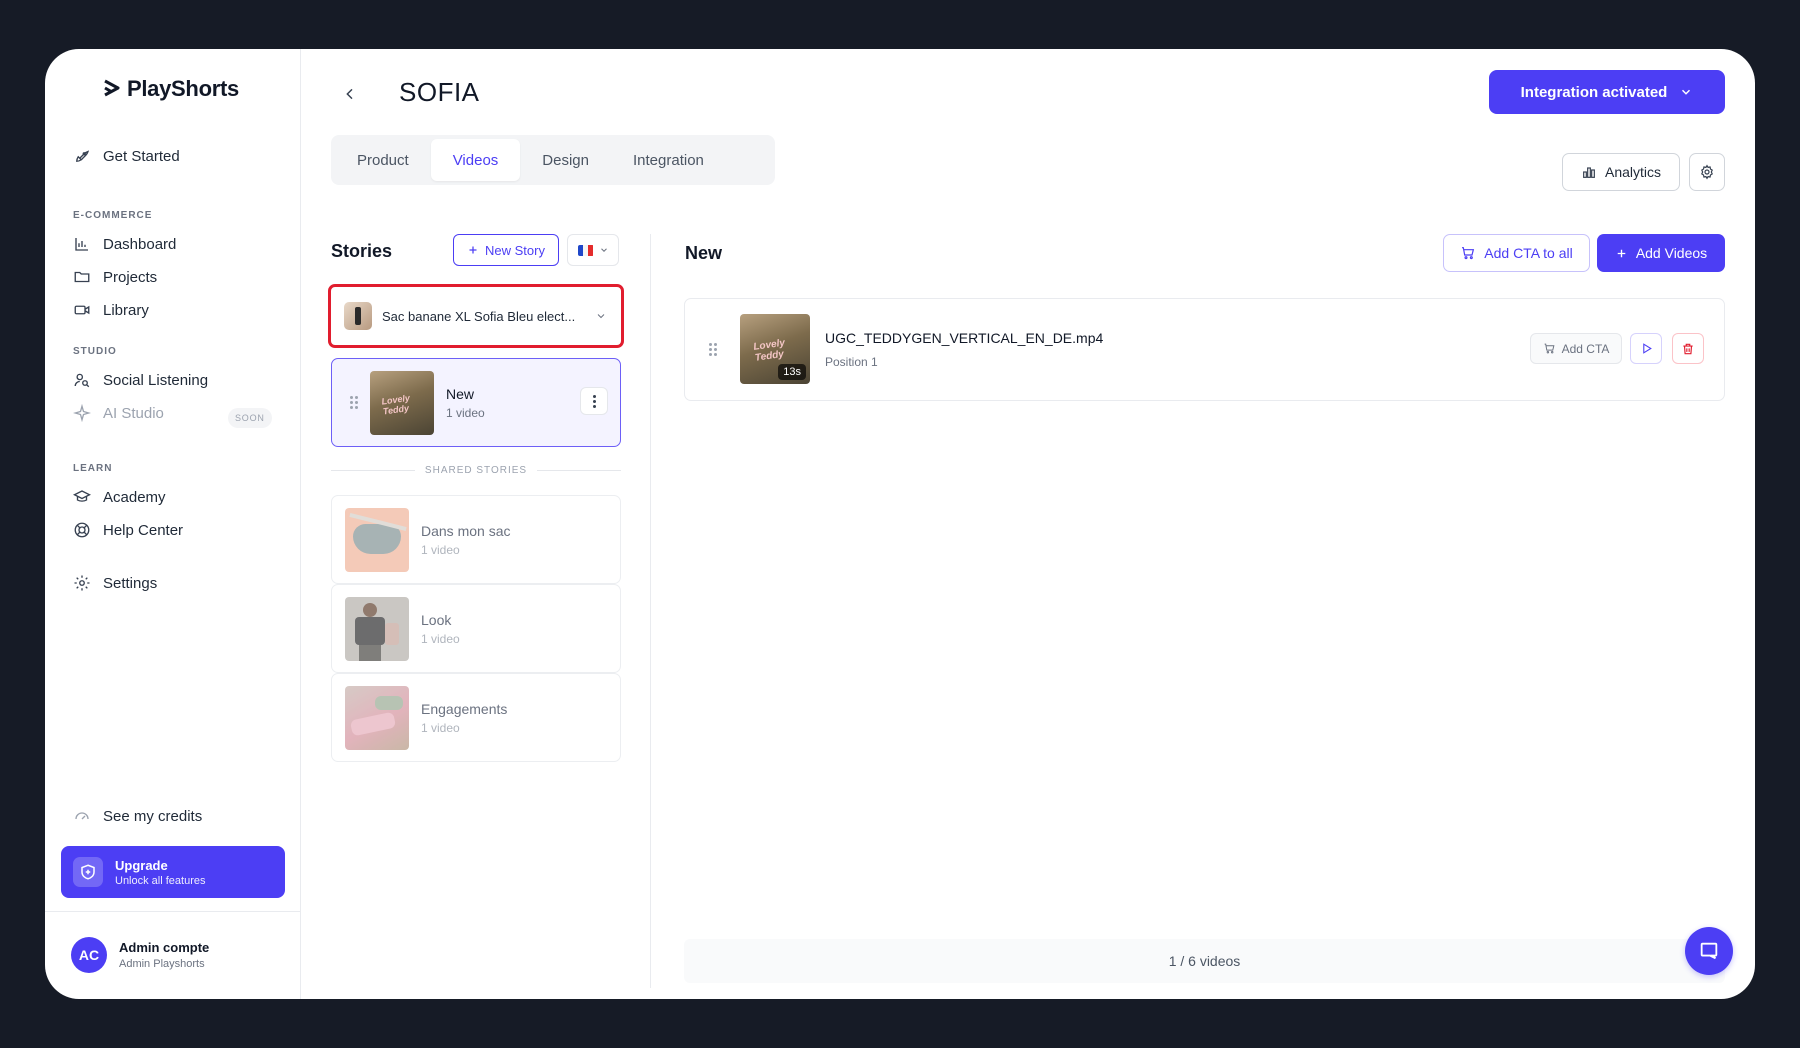 The height and width of the screenshot is (1048, 1800). What do you see at coordinates (160, 880) in the screenshot?
I see `upgrade-subtitle: Unlock all features` at bounding box center [160, 880].